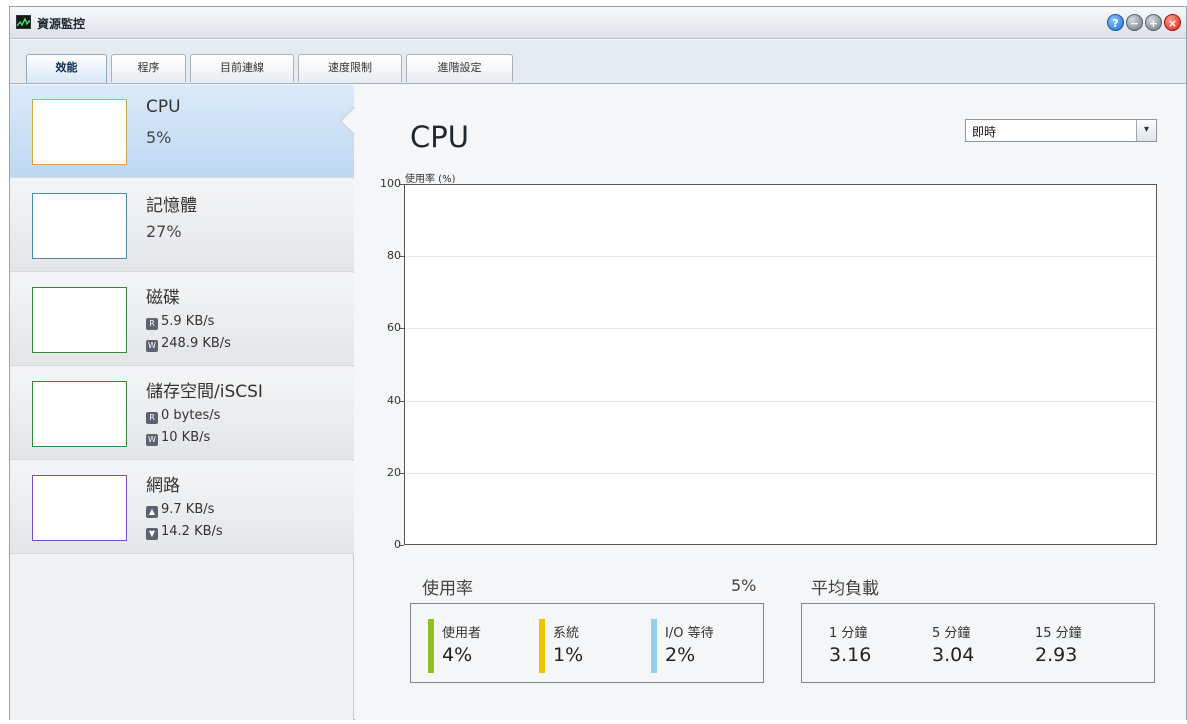  What do you see at coordinates (430, 179) in the screenshot?
I see `chart-ylabel: 使用率 (%)` at bounding box center [430, 179].